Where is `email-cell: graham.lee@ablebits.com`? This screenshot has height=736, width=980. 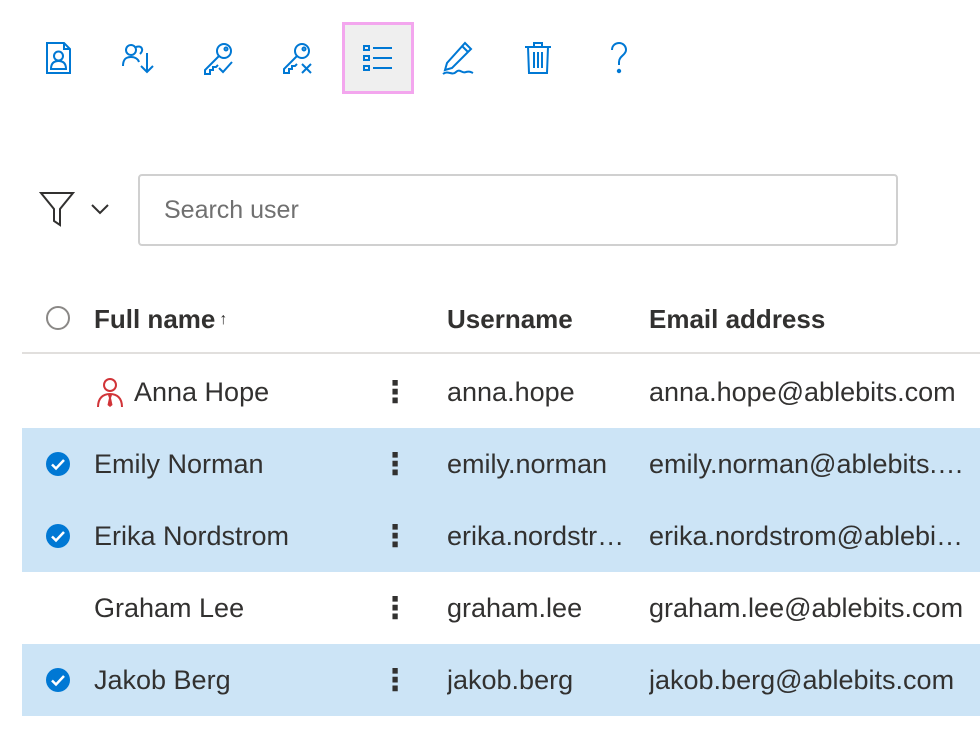
email-cell: graham.lee@ablebits.com is located at coordinates (809, 608).